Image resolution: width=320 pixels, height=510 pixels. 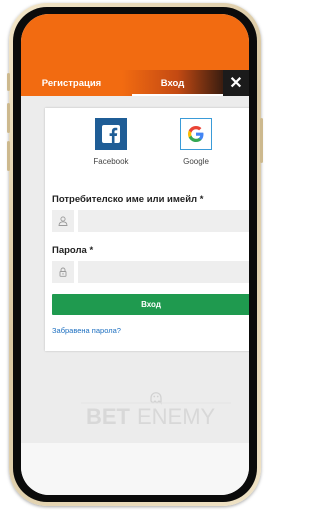 What do you see at coordinates (63, 221) in the screenshot?
I see `user-icon` at bounding box center [63, 221].